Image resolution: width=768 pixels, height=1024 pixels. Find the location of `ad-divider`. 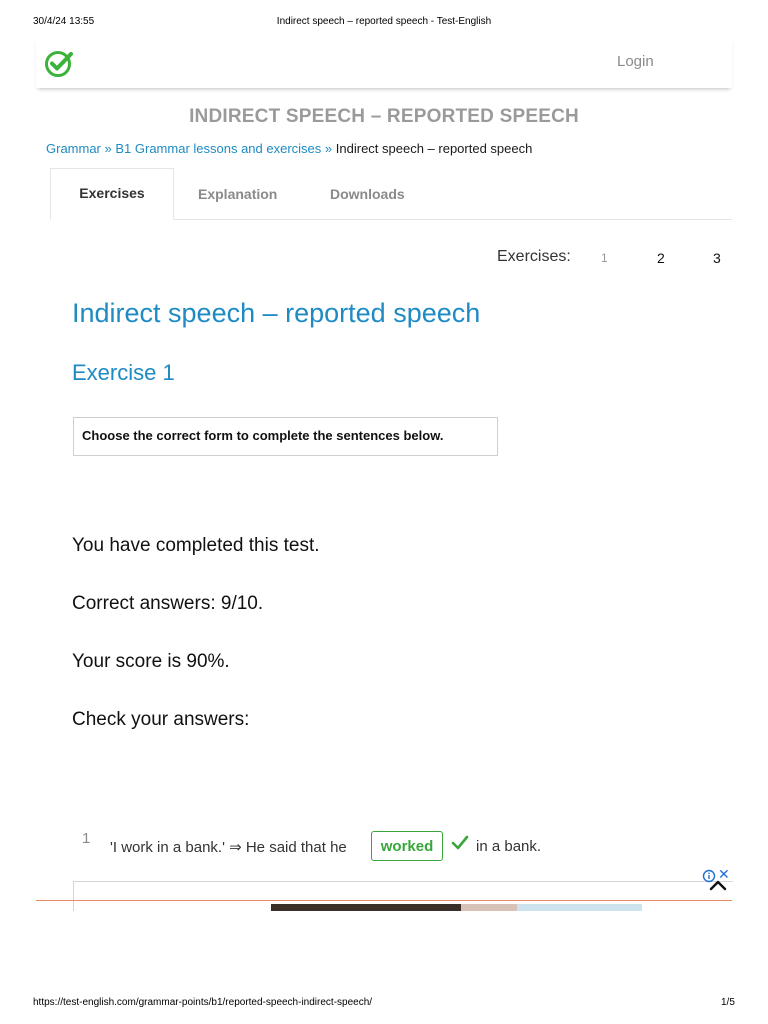

ad-divider is located at coordinates (384, 900).